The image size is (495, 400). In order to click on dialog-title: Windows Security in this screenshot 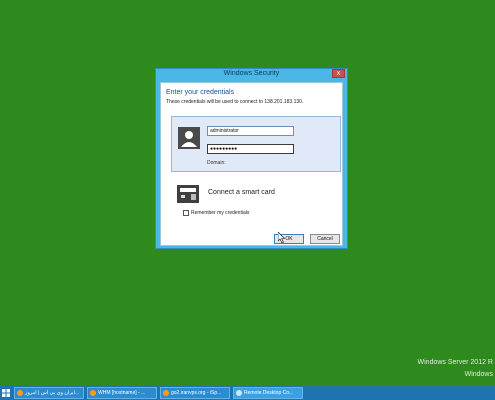, I will do `click(251, 73)`.